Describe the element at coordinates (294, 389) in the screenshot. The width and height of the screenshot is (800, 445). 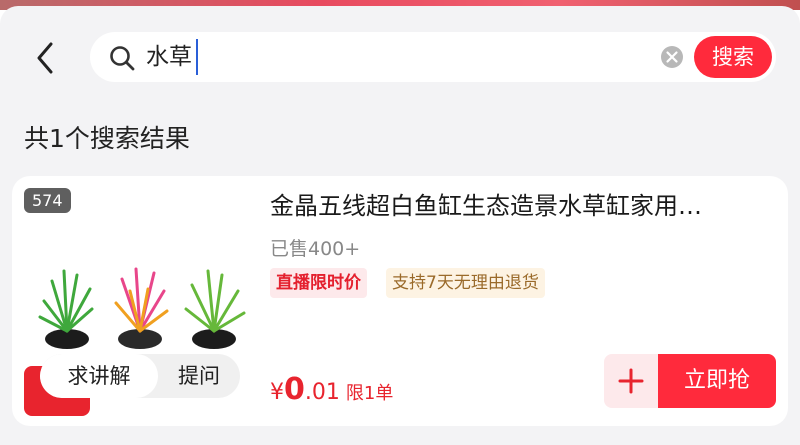
I see `price-integer: 0` at that location.